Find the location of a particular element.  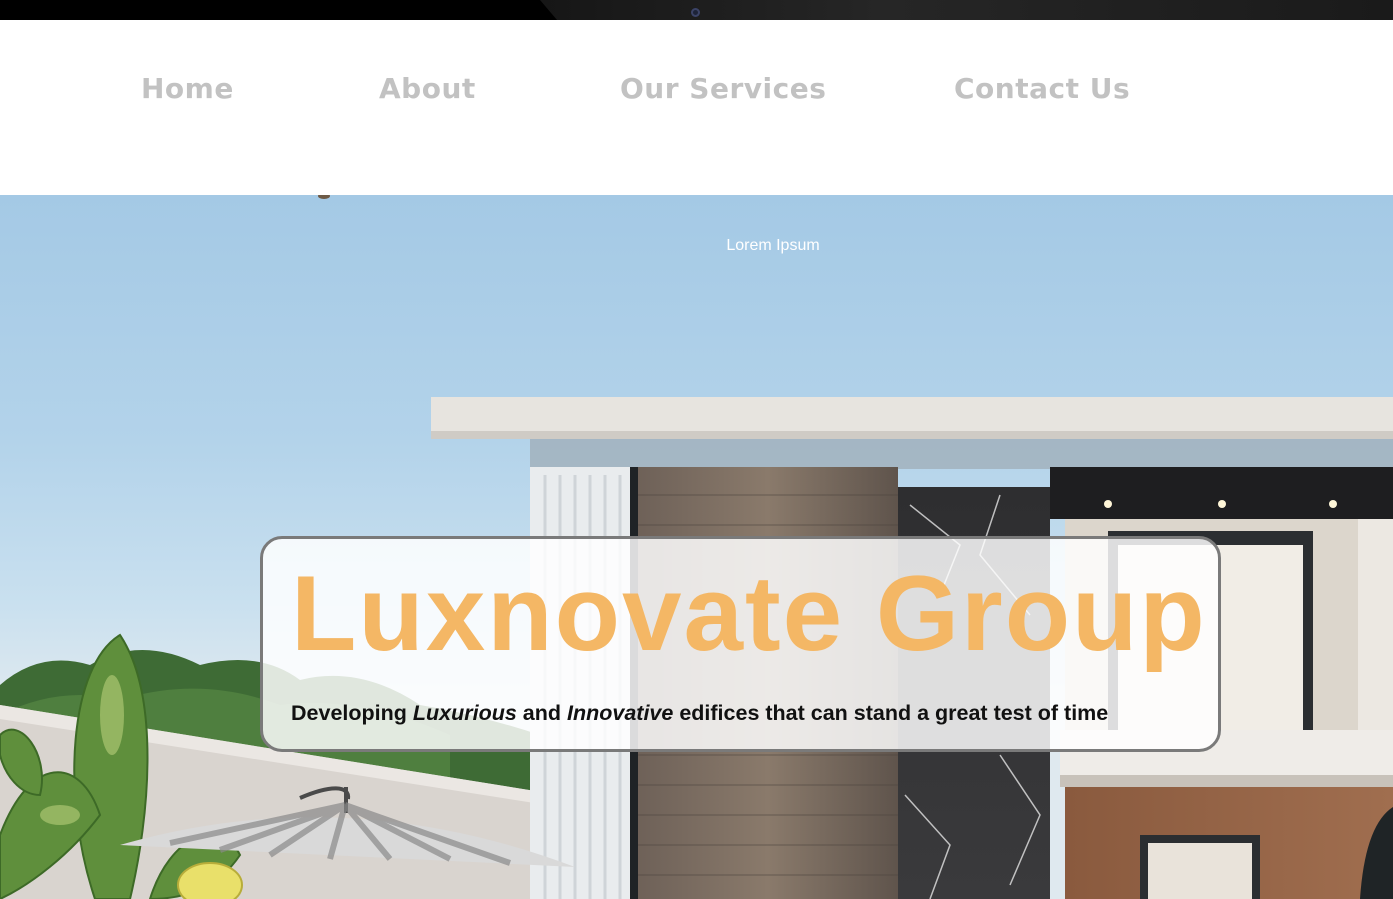

tagline-part-1: Developing is located at coordinates (349, 713).